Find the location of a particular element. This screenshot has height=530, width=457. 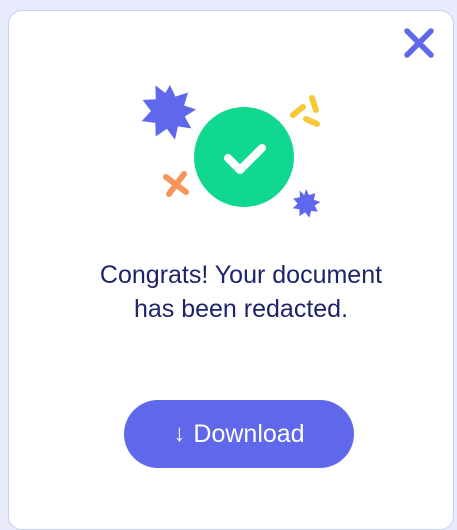

download-button-label: Download is located at coordinates (249, 433).